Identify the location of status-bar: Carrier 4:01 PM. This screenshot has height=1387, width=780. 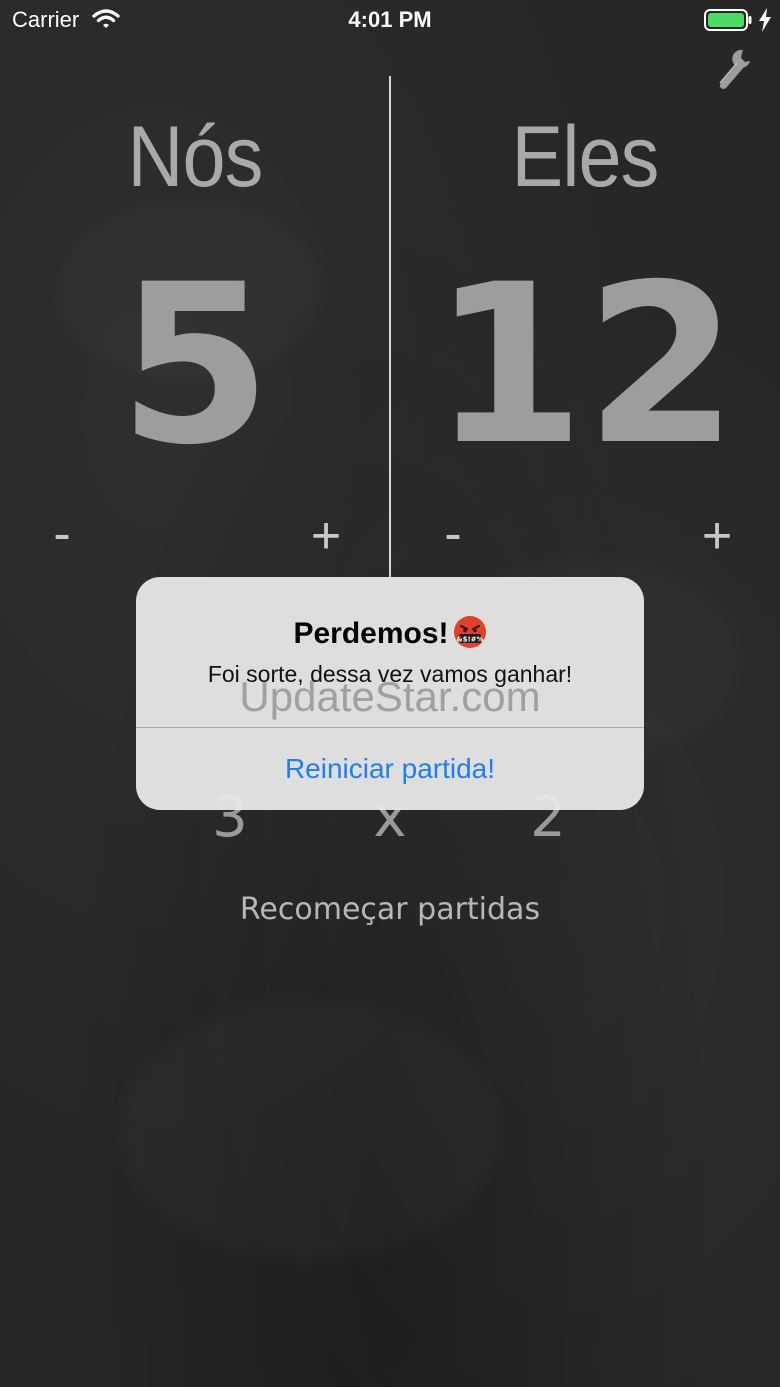
(390, 20).